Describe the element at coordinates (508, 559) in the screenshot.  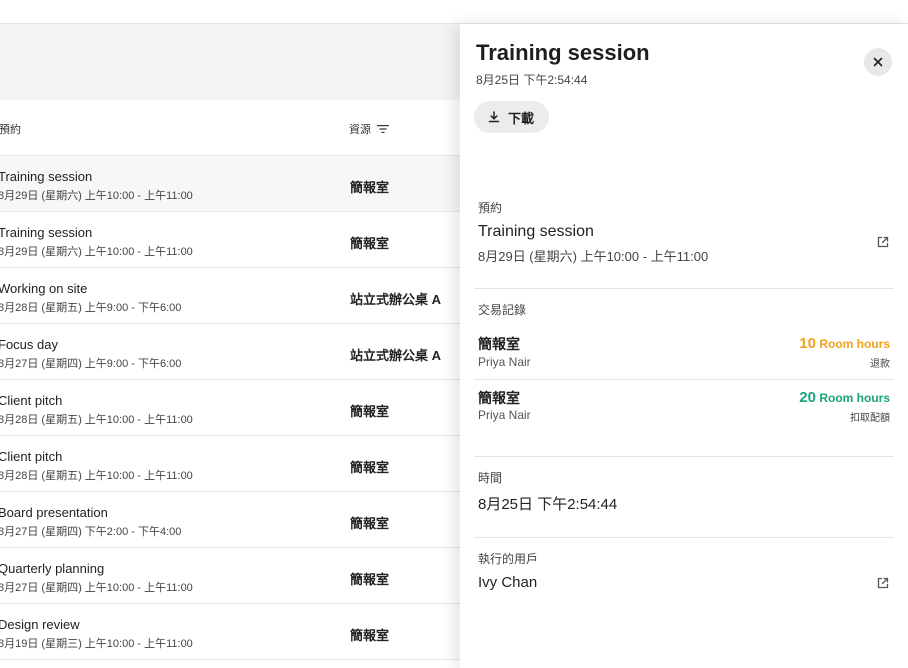
I see `user-section-label: 執行的用戶` at that location.